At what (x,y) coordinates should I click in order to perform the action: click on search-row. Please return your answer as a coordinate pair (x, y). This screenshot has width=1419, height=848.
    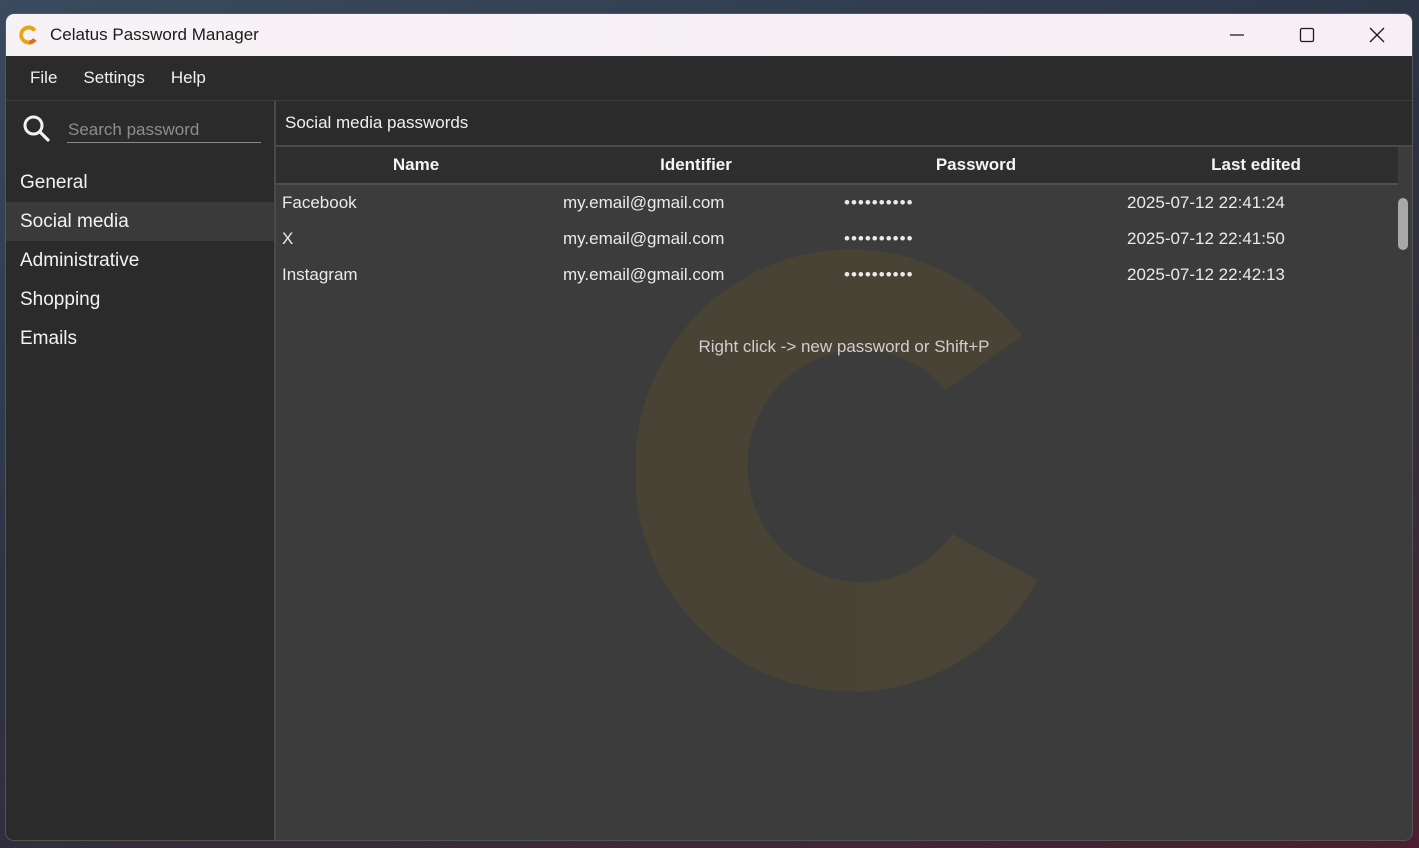
    Looking at the image, I should click on (140, 128).